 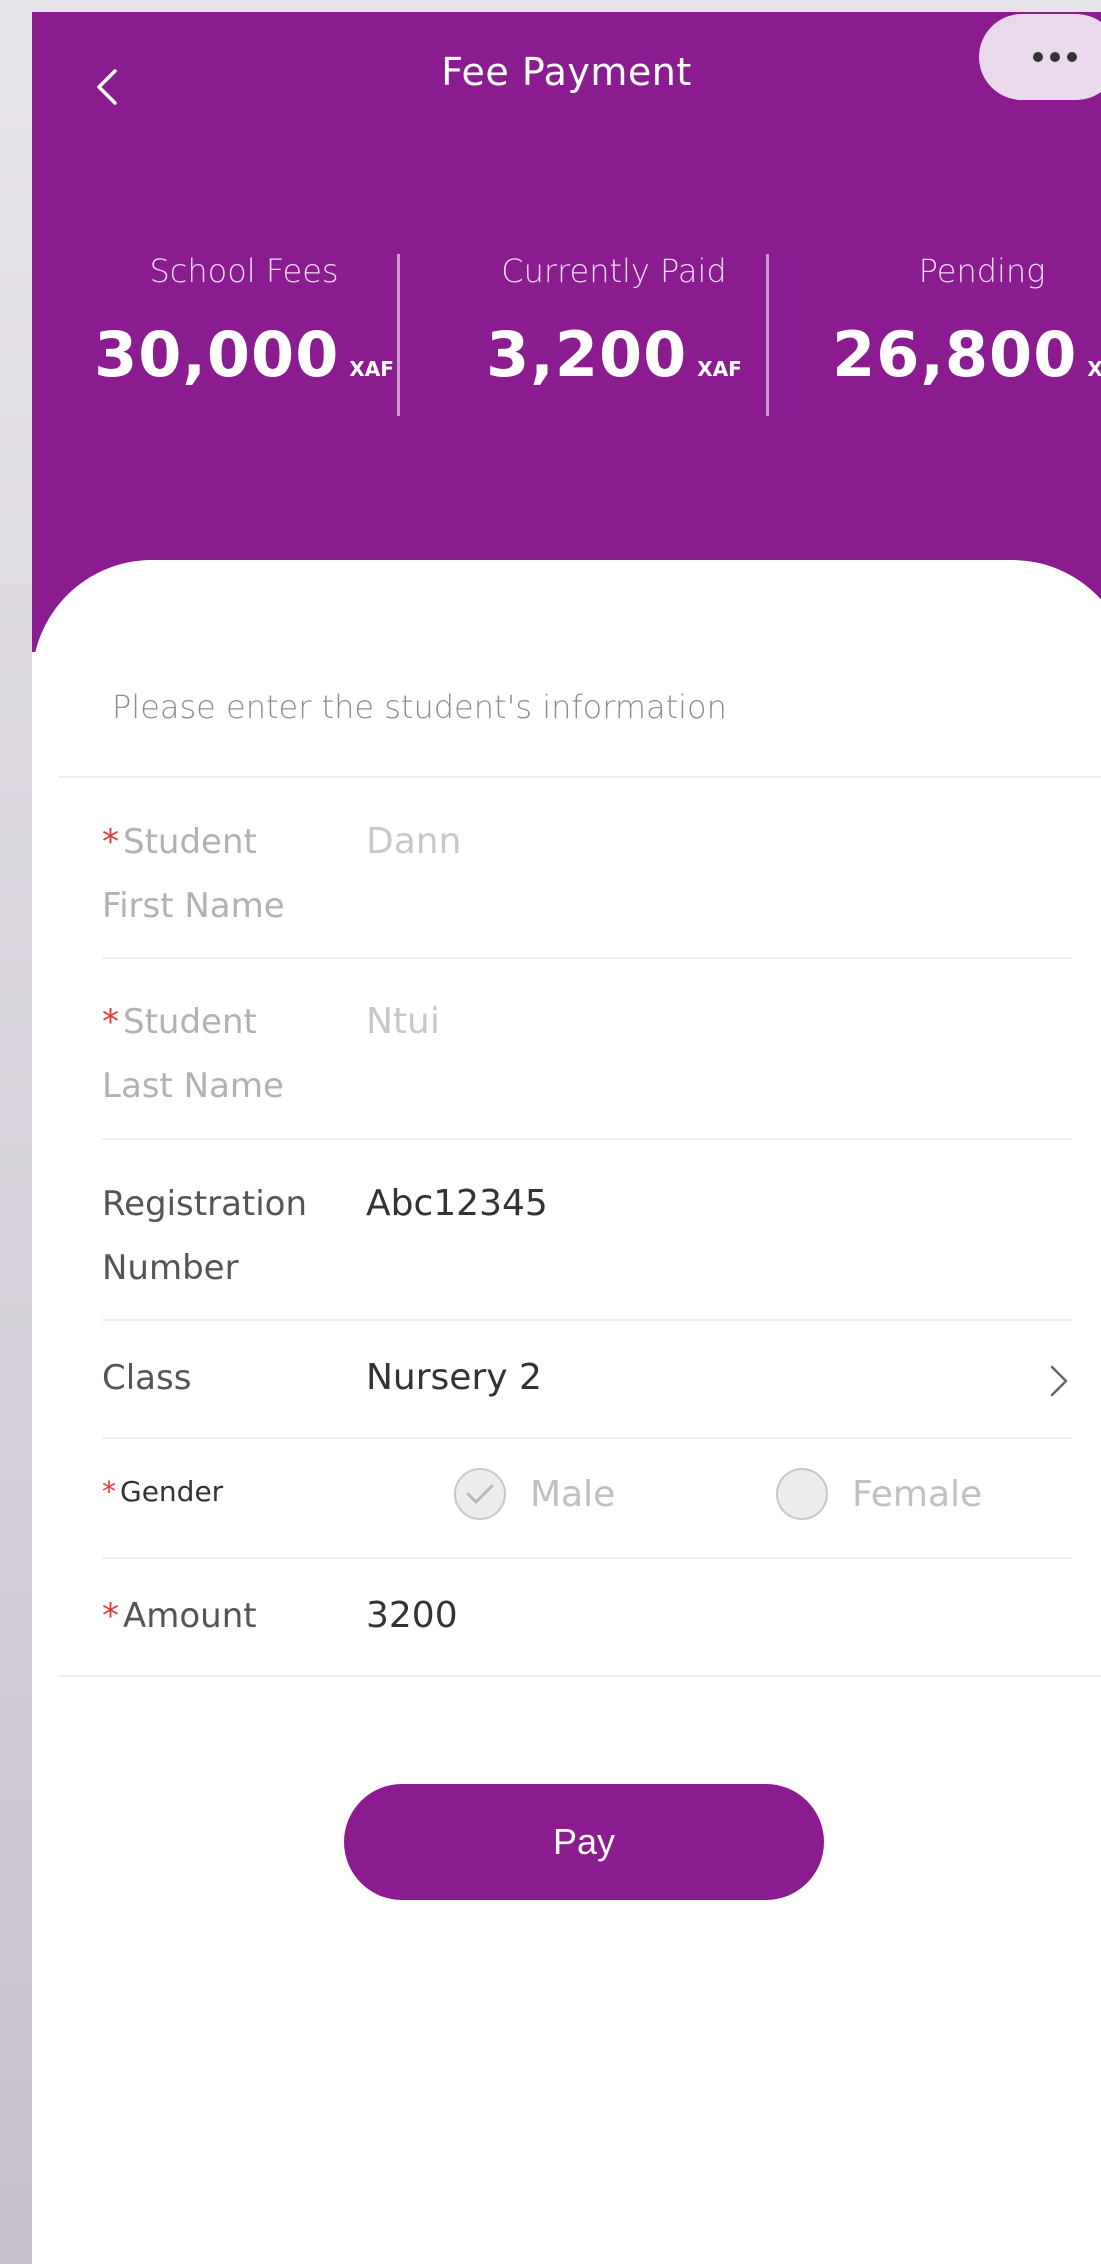 What do you see at coordinates (802, 1494) in the screenshot?
I see `radio-unchecked-icon` at bounding box center [802, 1494].